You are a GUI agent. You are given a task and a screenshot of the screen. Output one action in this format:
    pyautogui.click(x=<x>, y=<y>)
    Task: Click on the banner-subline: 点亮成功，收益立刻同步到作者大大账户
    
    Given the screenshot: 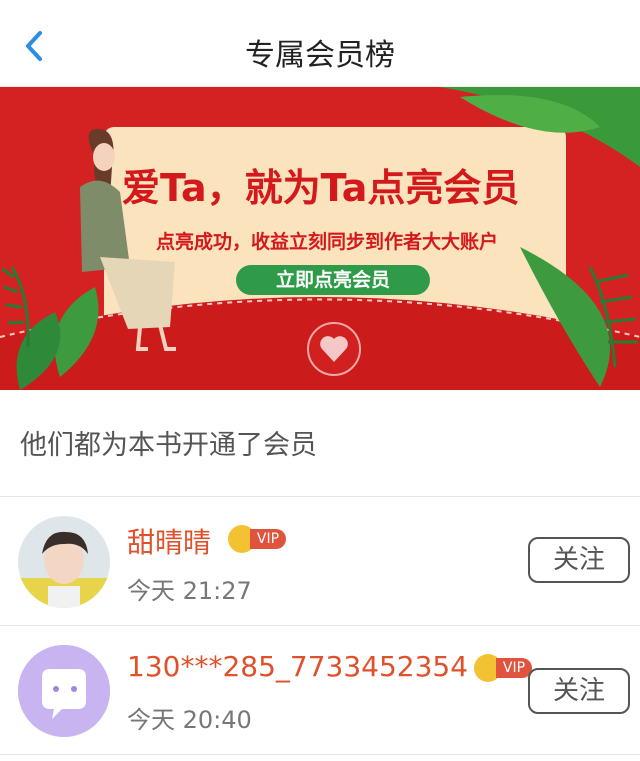 What is the action you would take?
    pyautogui.click(x=327, y=242)
    